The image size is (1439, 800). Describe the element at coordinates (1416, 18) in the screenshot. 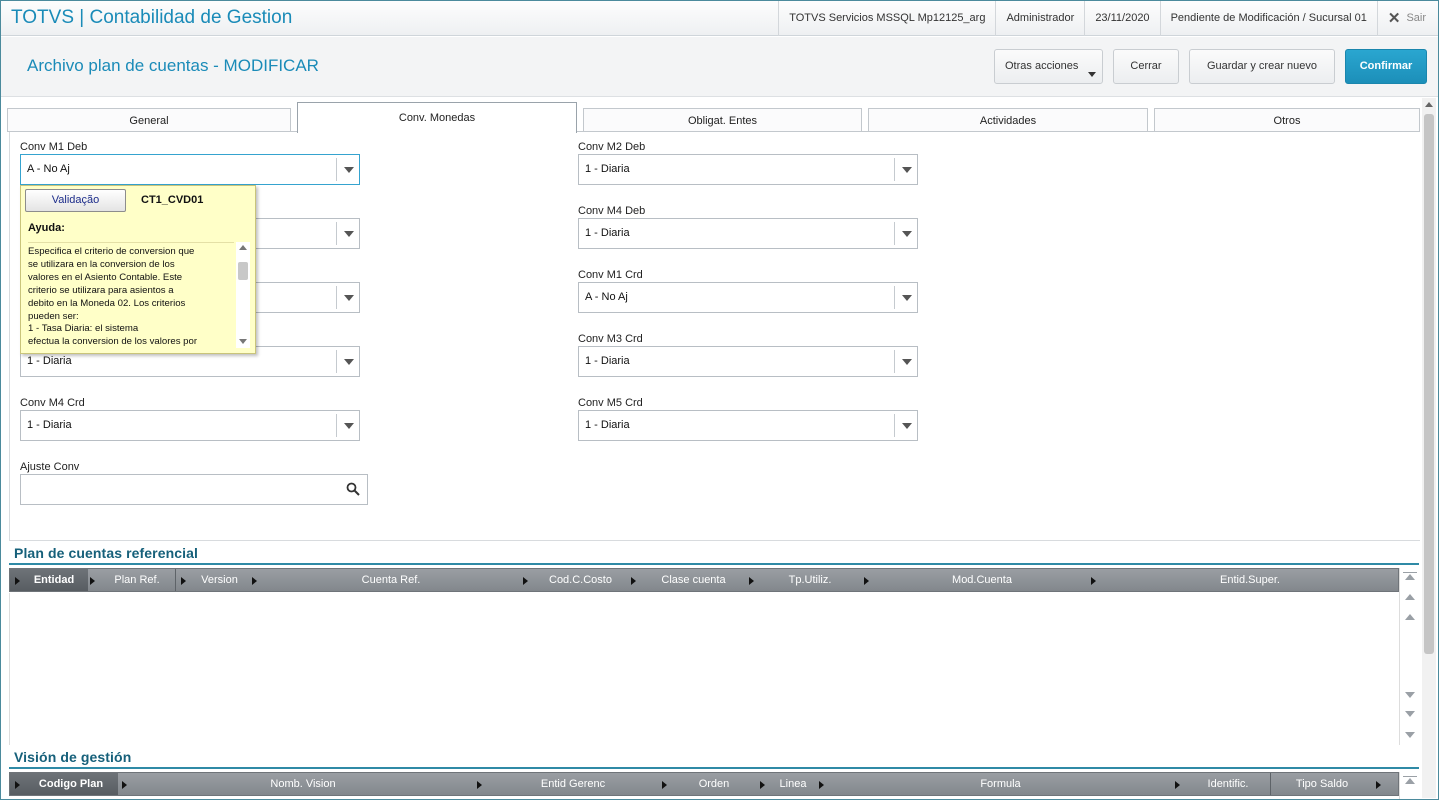

I see `exit-label: Sair` at that location.